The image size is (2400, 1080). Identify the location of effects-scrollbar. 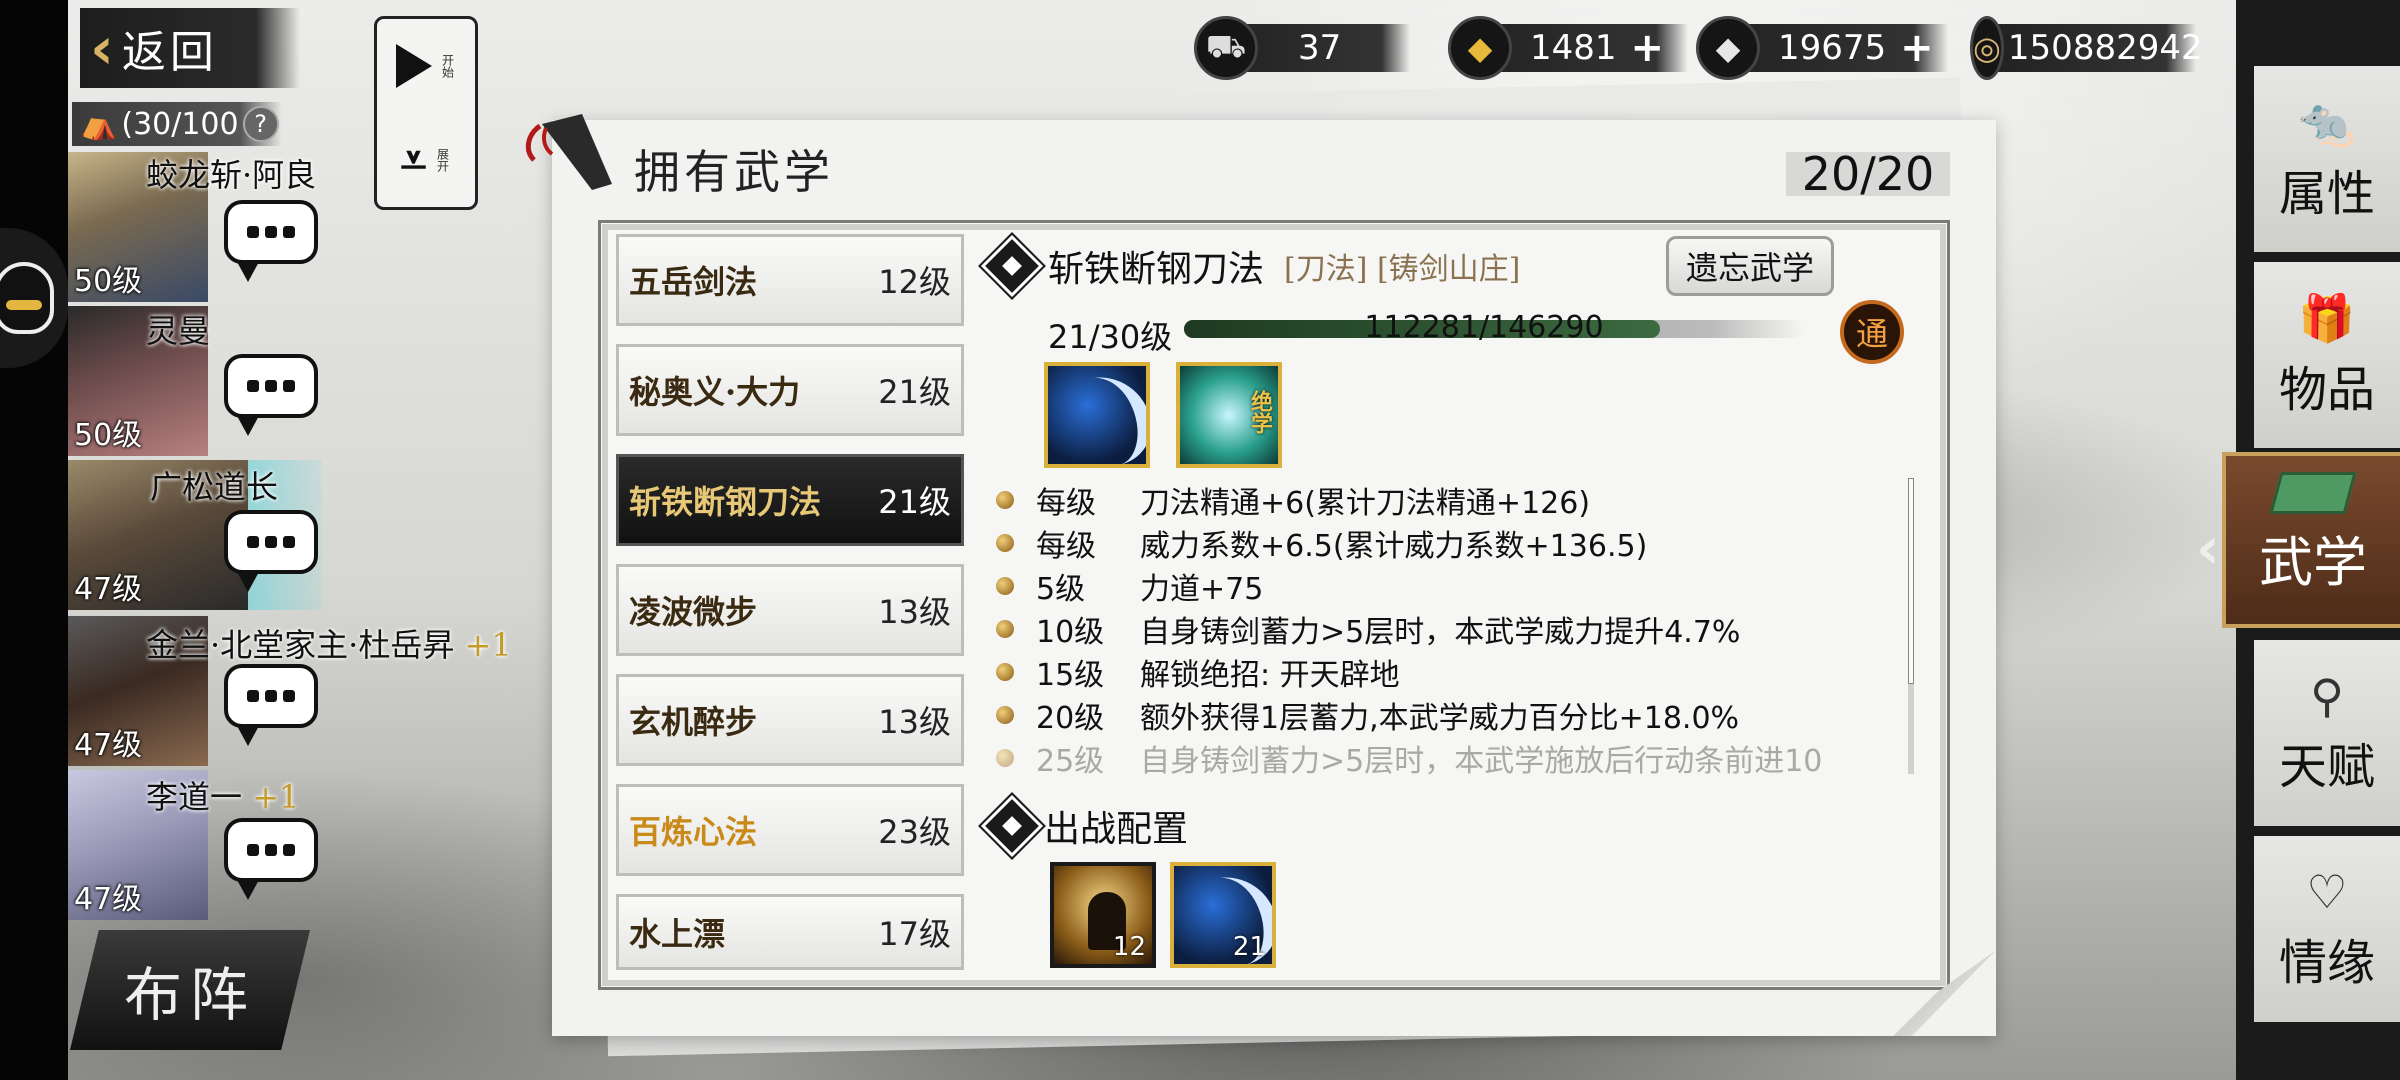
(1911, 626).